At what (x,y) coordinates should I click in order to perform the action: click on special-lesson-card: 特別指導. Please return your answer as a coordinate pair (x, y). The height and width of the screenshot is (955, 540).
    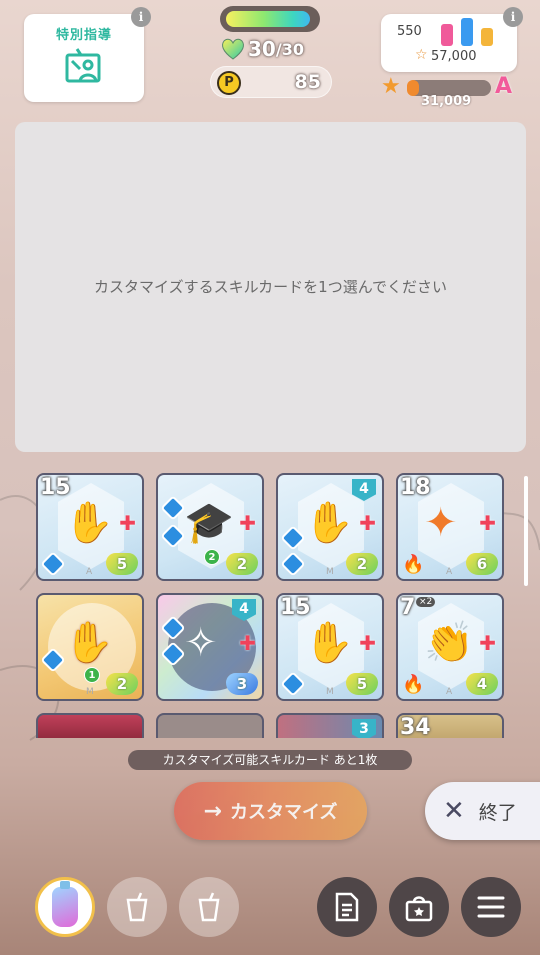
    Looking at the image, I should click on (84, 58).